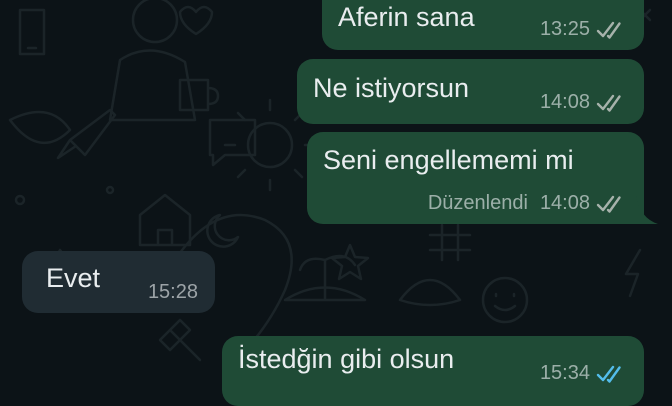 The width and height of the screenshot is (672, 406). I want to click on smiley-doodle, so click(505, 300).